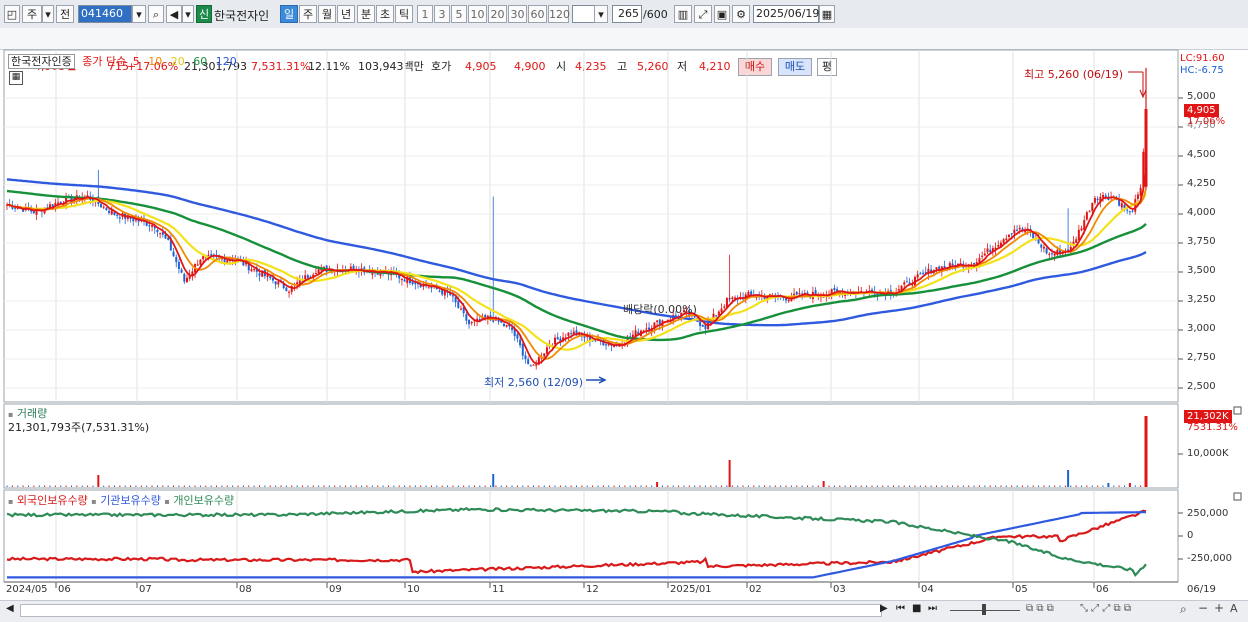 Image resolution: width=1248 pixels, height=622 pixels. What do you see at coordinates (1203, 608) in the screenshot?
I see `minus-icon: −` at bounding box center [1203, 608].